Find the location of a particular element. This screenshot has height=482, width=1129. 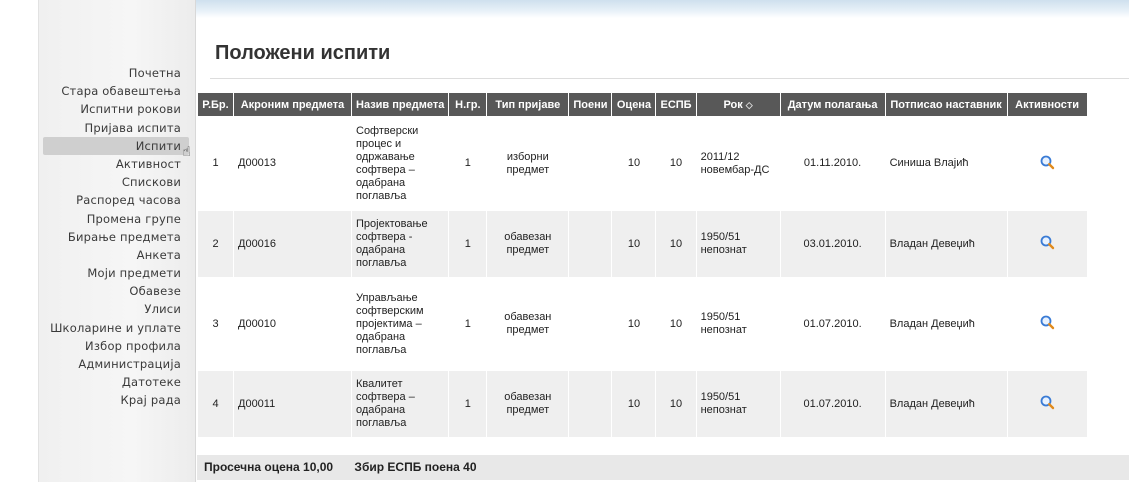

top-header-strip is located at coordinates (662, 9).